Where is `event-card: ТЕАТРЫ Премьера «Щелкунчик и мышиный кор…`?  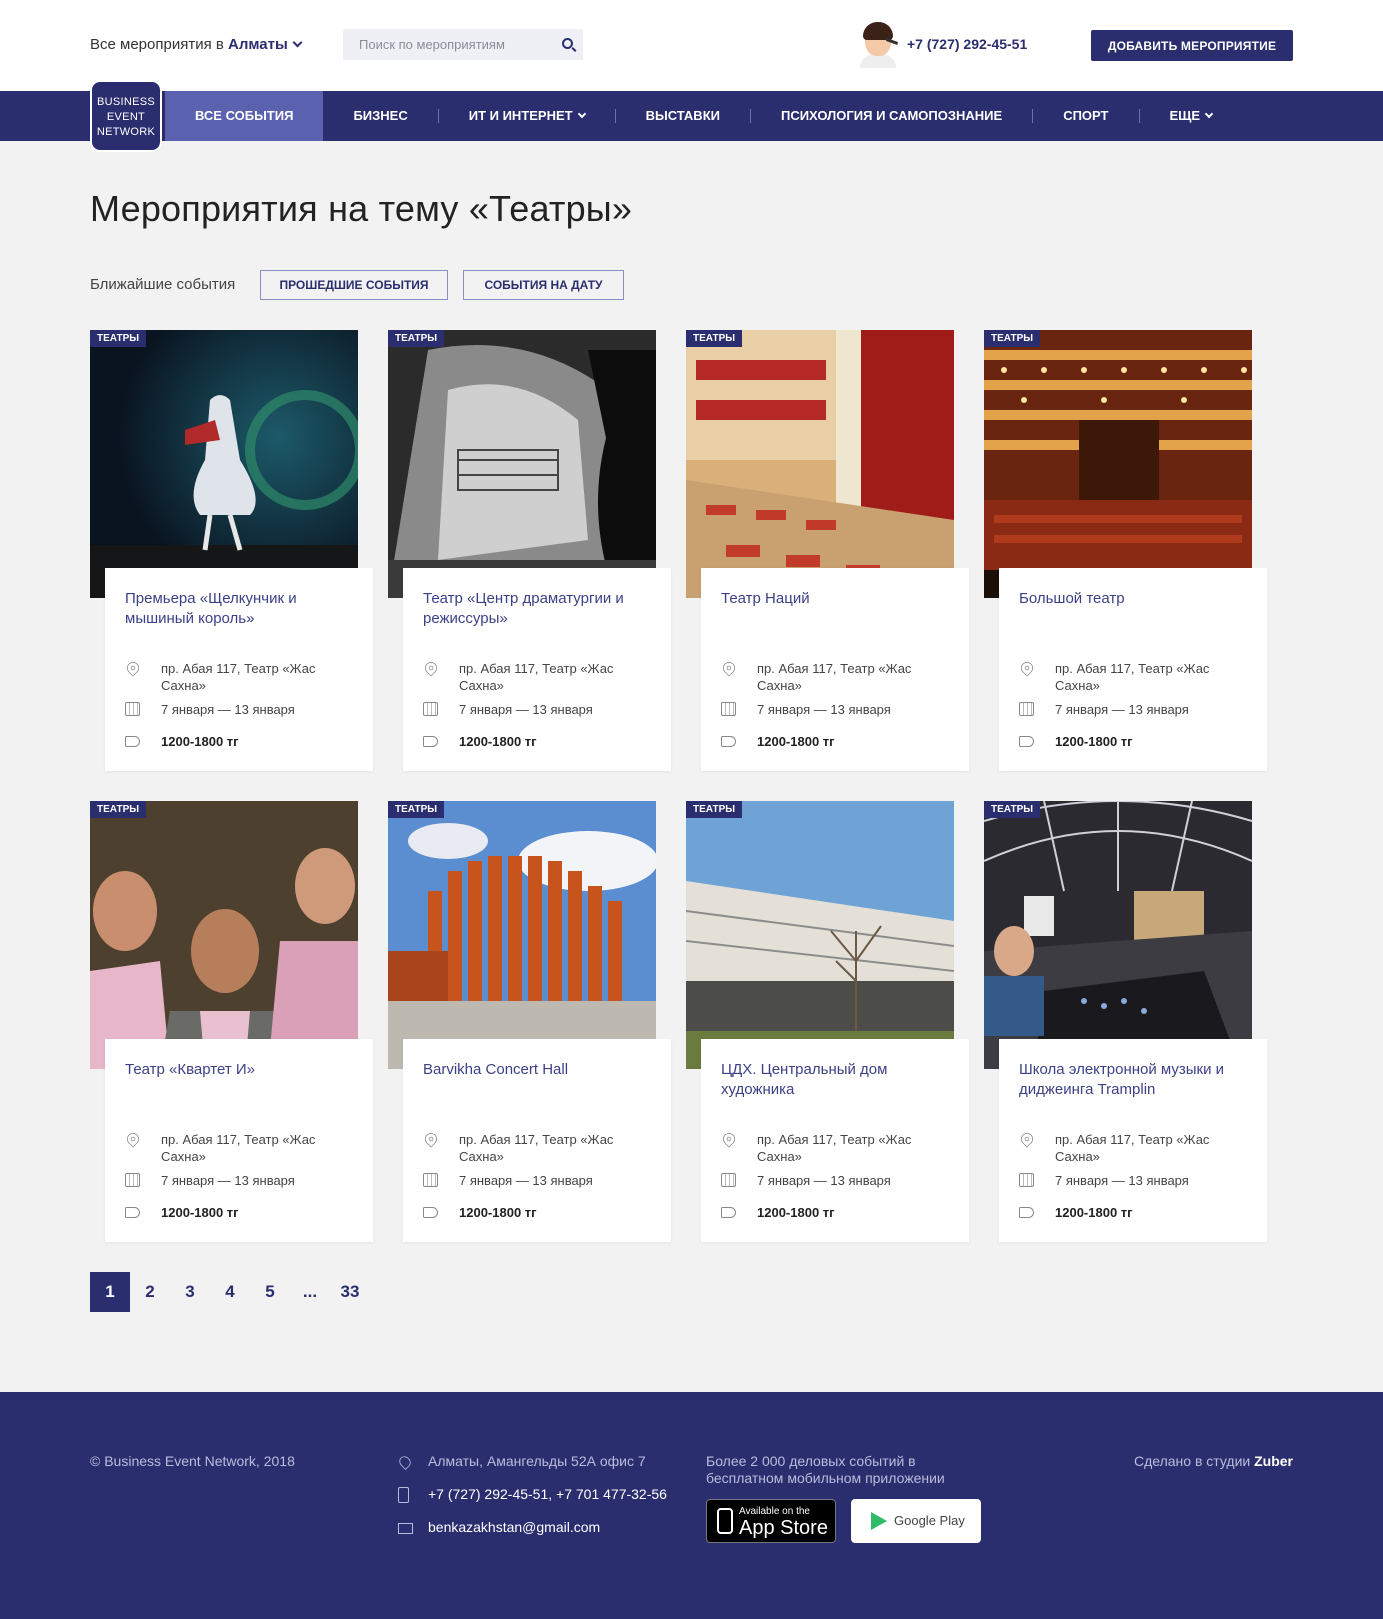 event-card: ТЕАТРЫ Премьера «Щелкунчик и мышиный кор… is located at coordinates (231, 551).